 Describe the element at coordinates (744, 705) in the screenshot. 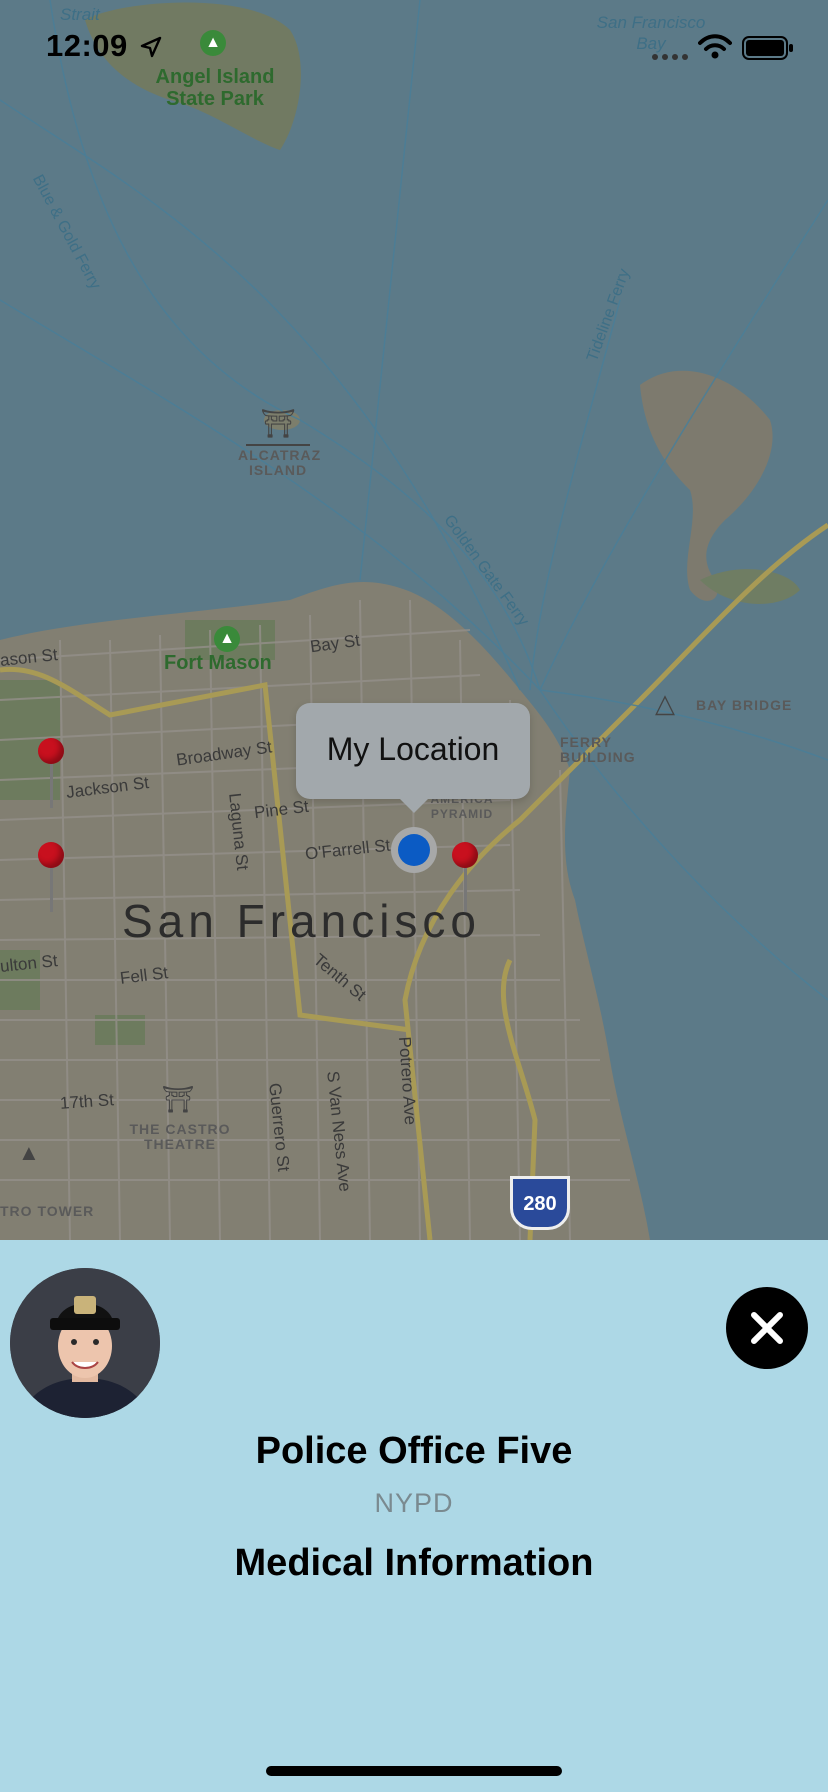

I see `poi-label-bay-bridge: BAY BRIDGE` at that location.